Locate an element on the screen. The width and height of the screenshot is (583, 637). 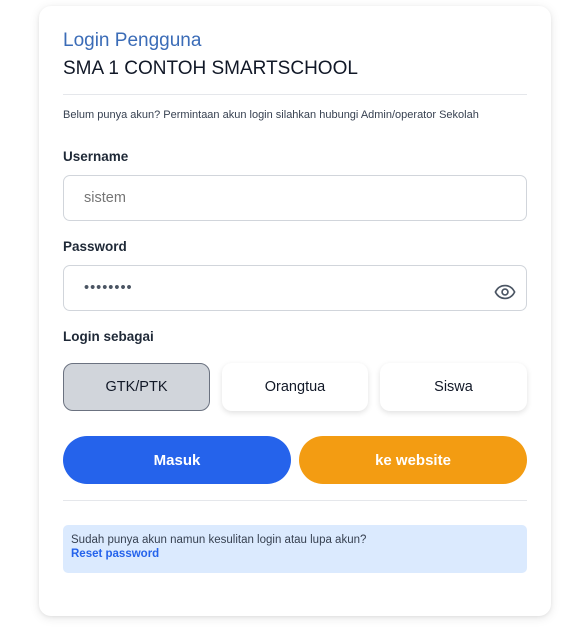
password-value: •••••••• is located at coordinates (108, 288).